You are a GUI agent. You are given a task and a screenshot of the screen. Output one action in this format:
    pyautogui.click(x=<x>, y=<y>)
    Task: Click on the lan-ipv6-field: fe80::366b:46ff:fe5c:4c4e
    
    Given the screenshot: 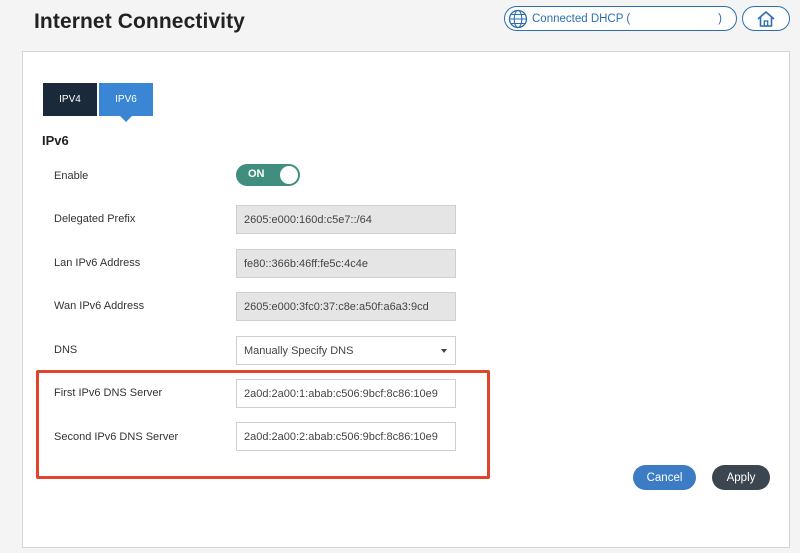 What is the action you would take?
    pyautogui.click(x=346, y=263)
    